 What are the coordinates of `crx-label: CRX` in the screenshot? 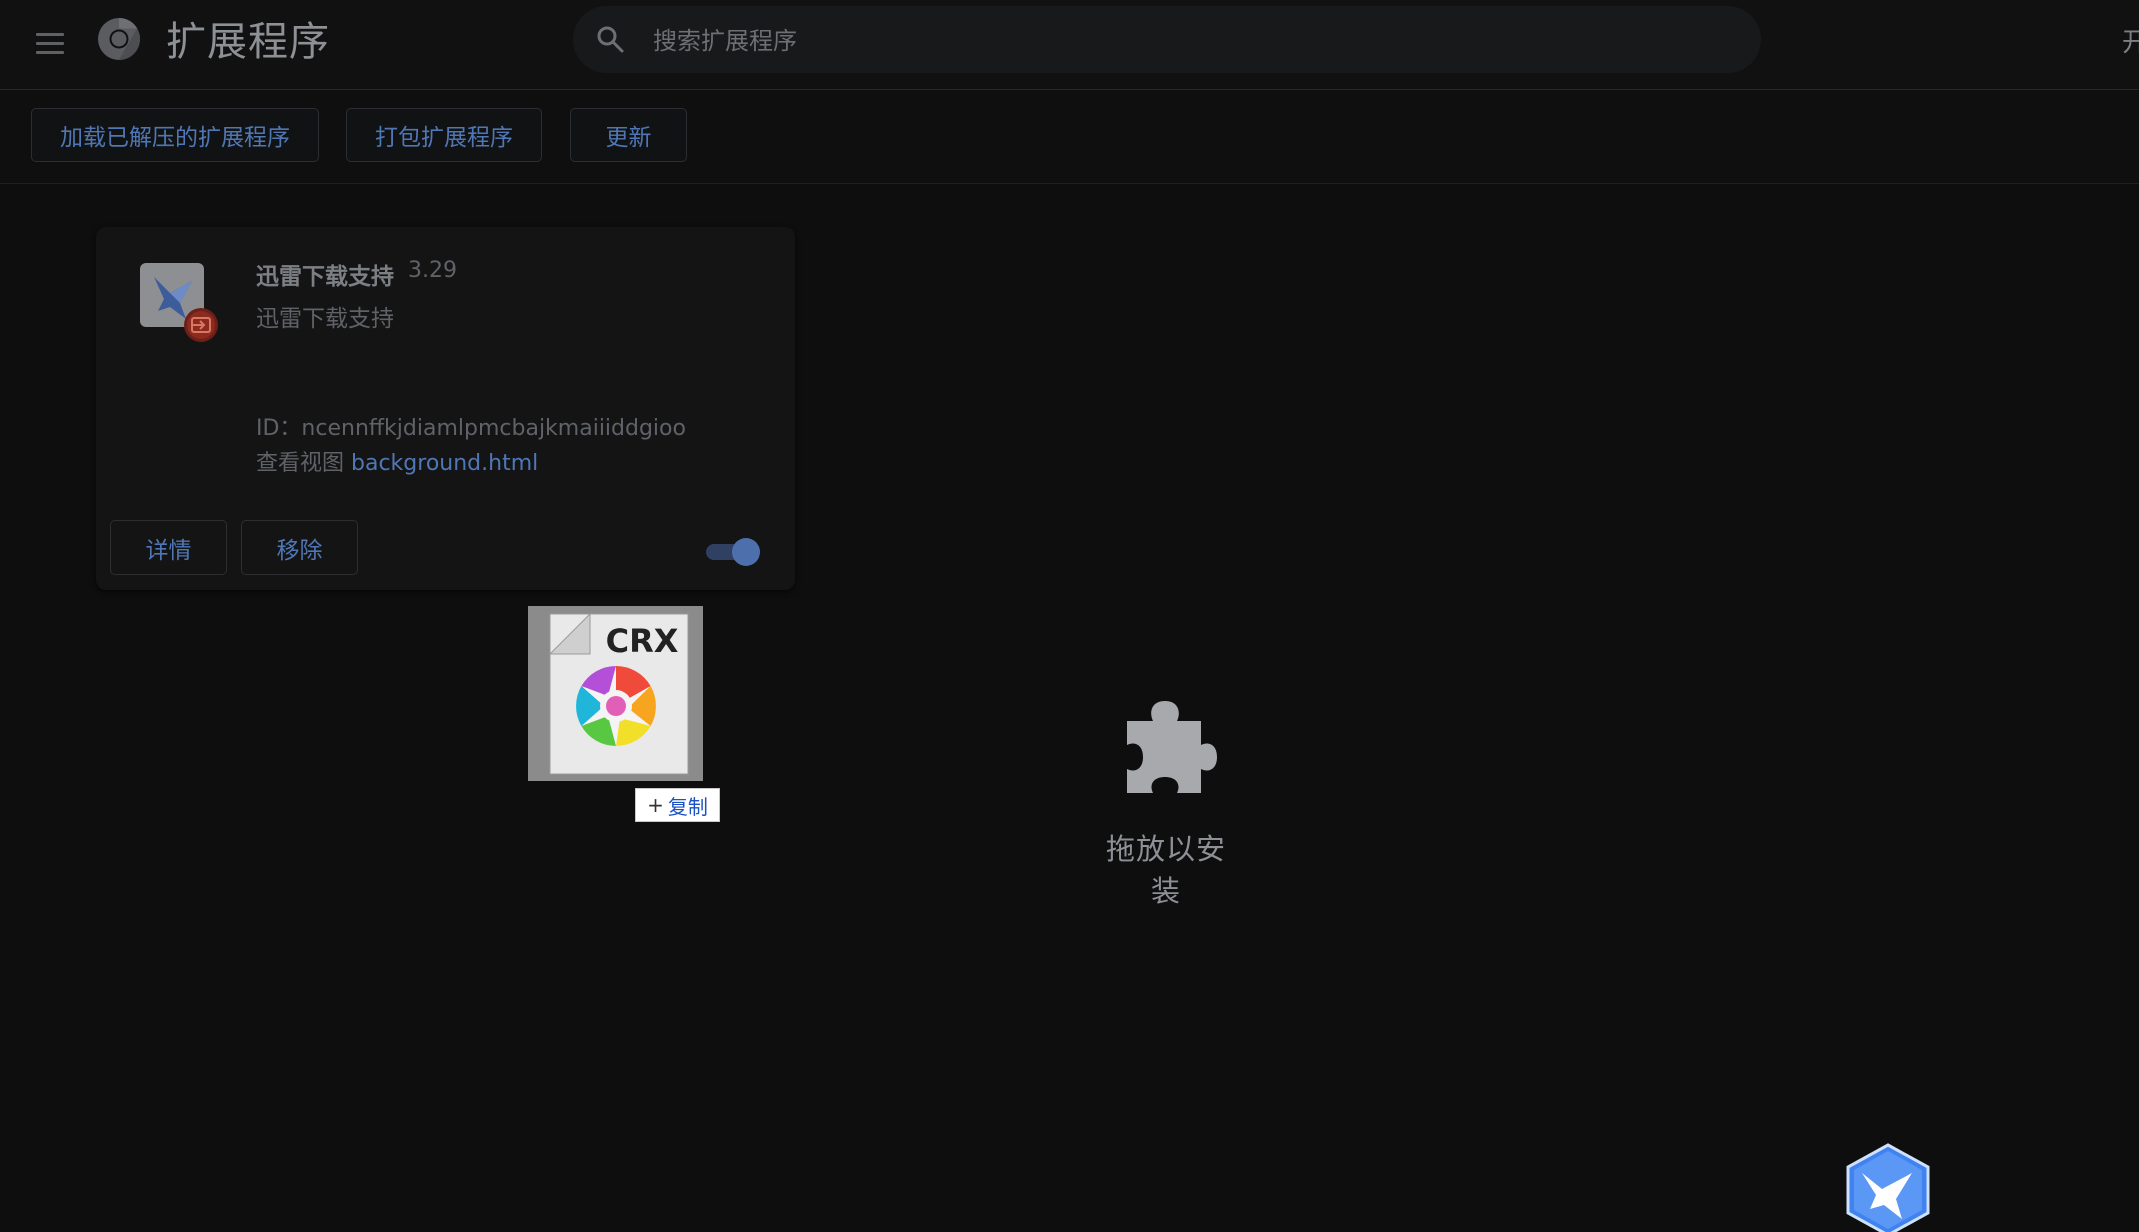 It's located at (642, 641).